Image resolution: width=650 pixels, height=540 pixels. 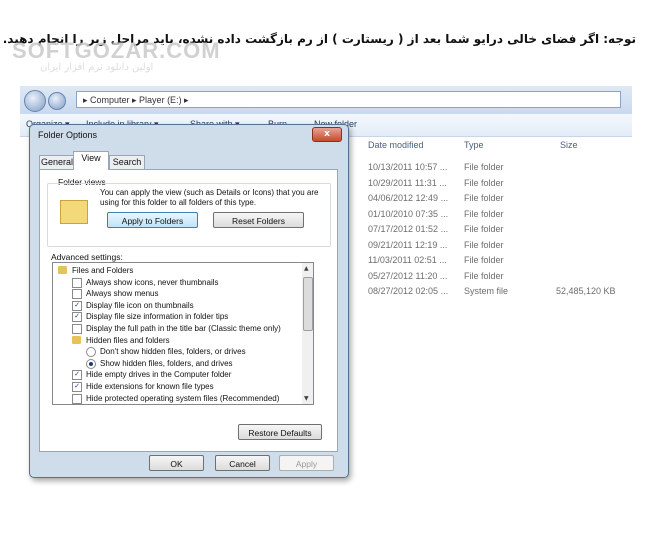 What do you see at coordinates (166, 363) in the screenshot?
I see `setting-label: Show hidden files, folders, and drives` at bounding box center [166, 363].